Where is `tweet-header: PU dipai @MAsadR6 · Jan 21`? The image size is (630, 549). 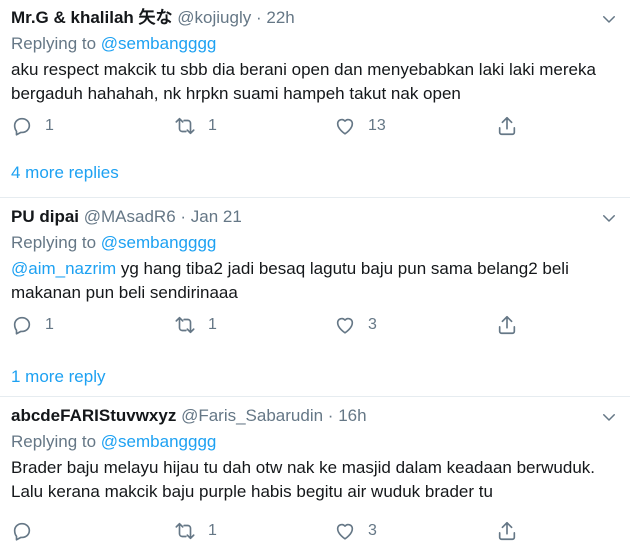 tweet-header: PU dipai @MAsadR6 · Jan 21 is located at coordinates (300, 217).